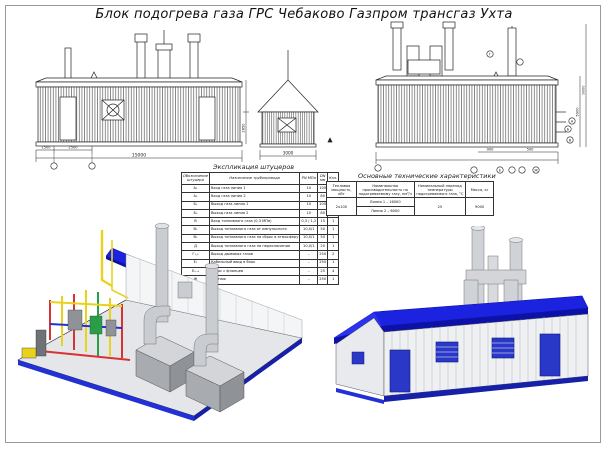 Image resolution: width=608 pixels, height=450 pixels. I want to click on table-cell: Вход газа линия 2, so click(254, 197).